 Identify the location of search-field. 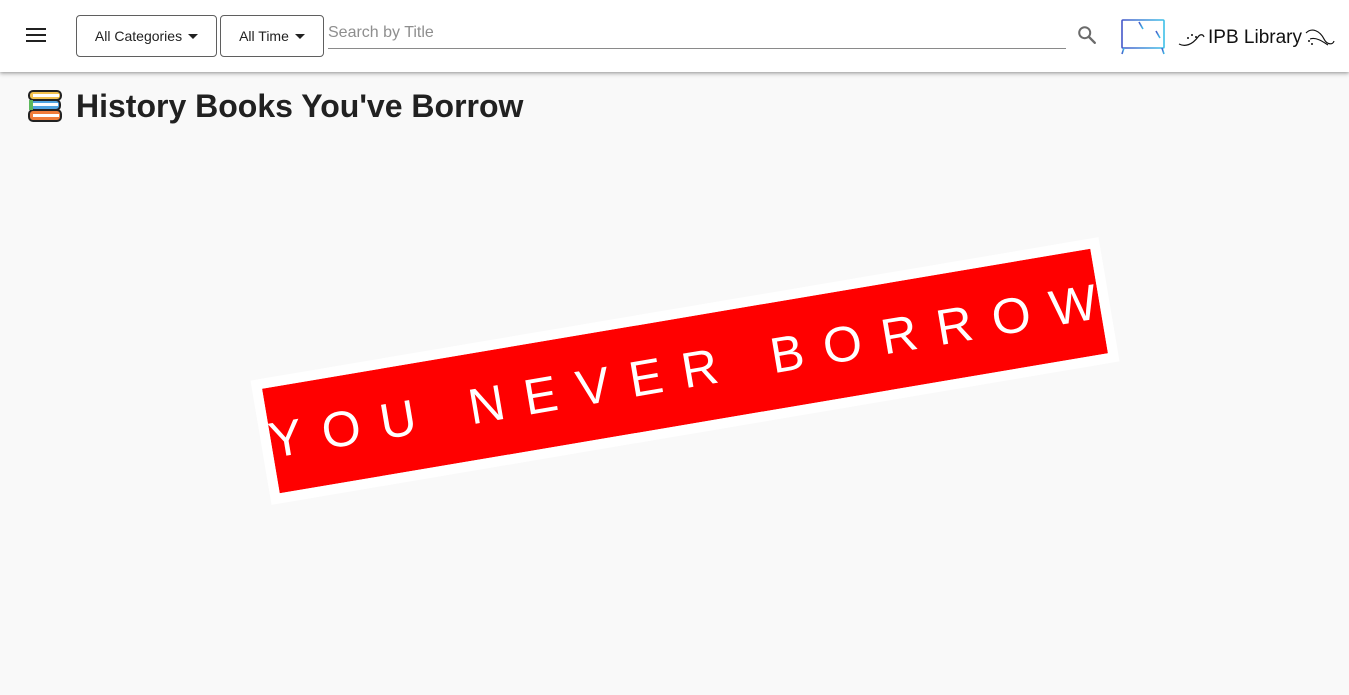
(697, 33).